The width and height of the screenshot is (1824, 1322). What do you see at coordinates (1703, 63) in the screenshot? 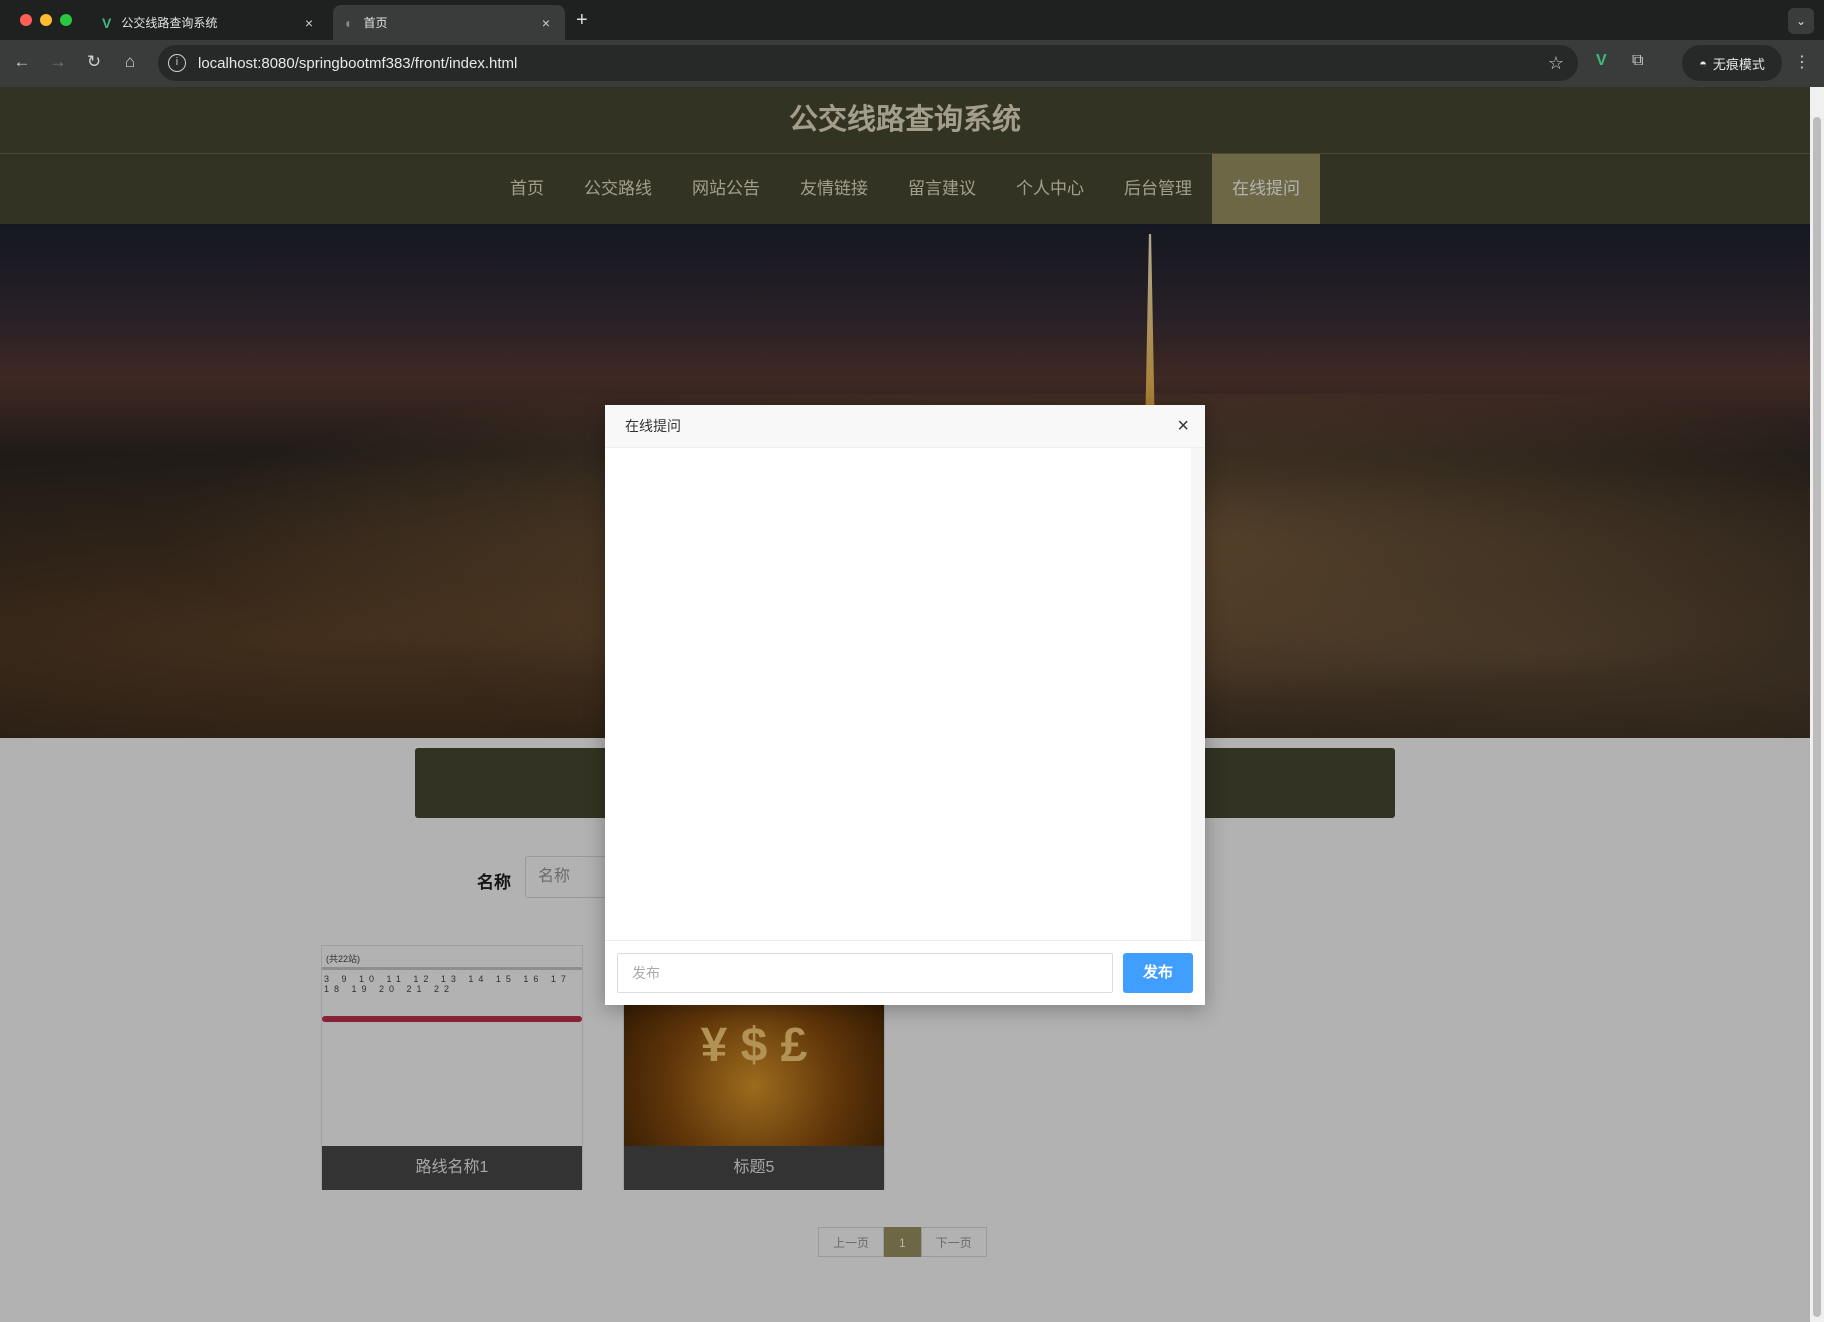
I see `incognito-icon: ◓` at bounding box center [1703, 63].